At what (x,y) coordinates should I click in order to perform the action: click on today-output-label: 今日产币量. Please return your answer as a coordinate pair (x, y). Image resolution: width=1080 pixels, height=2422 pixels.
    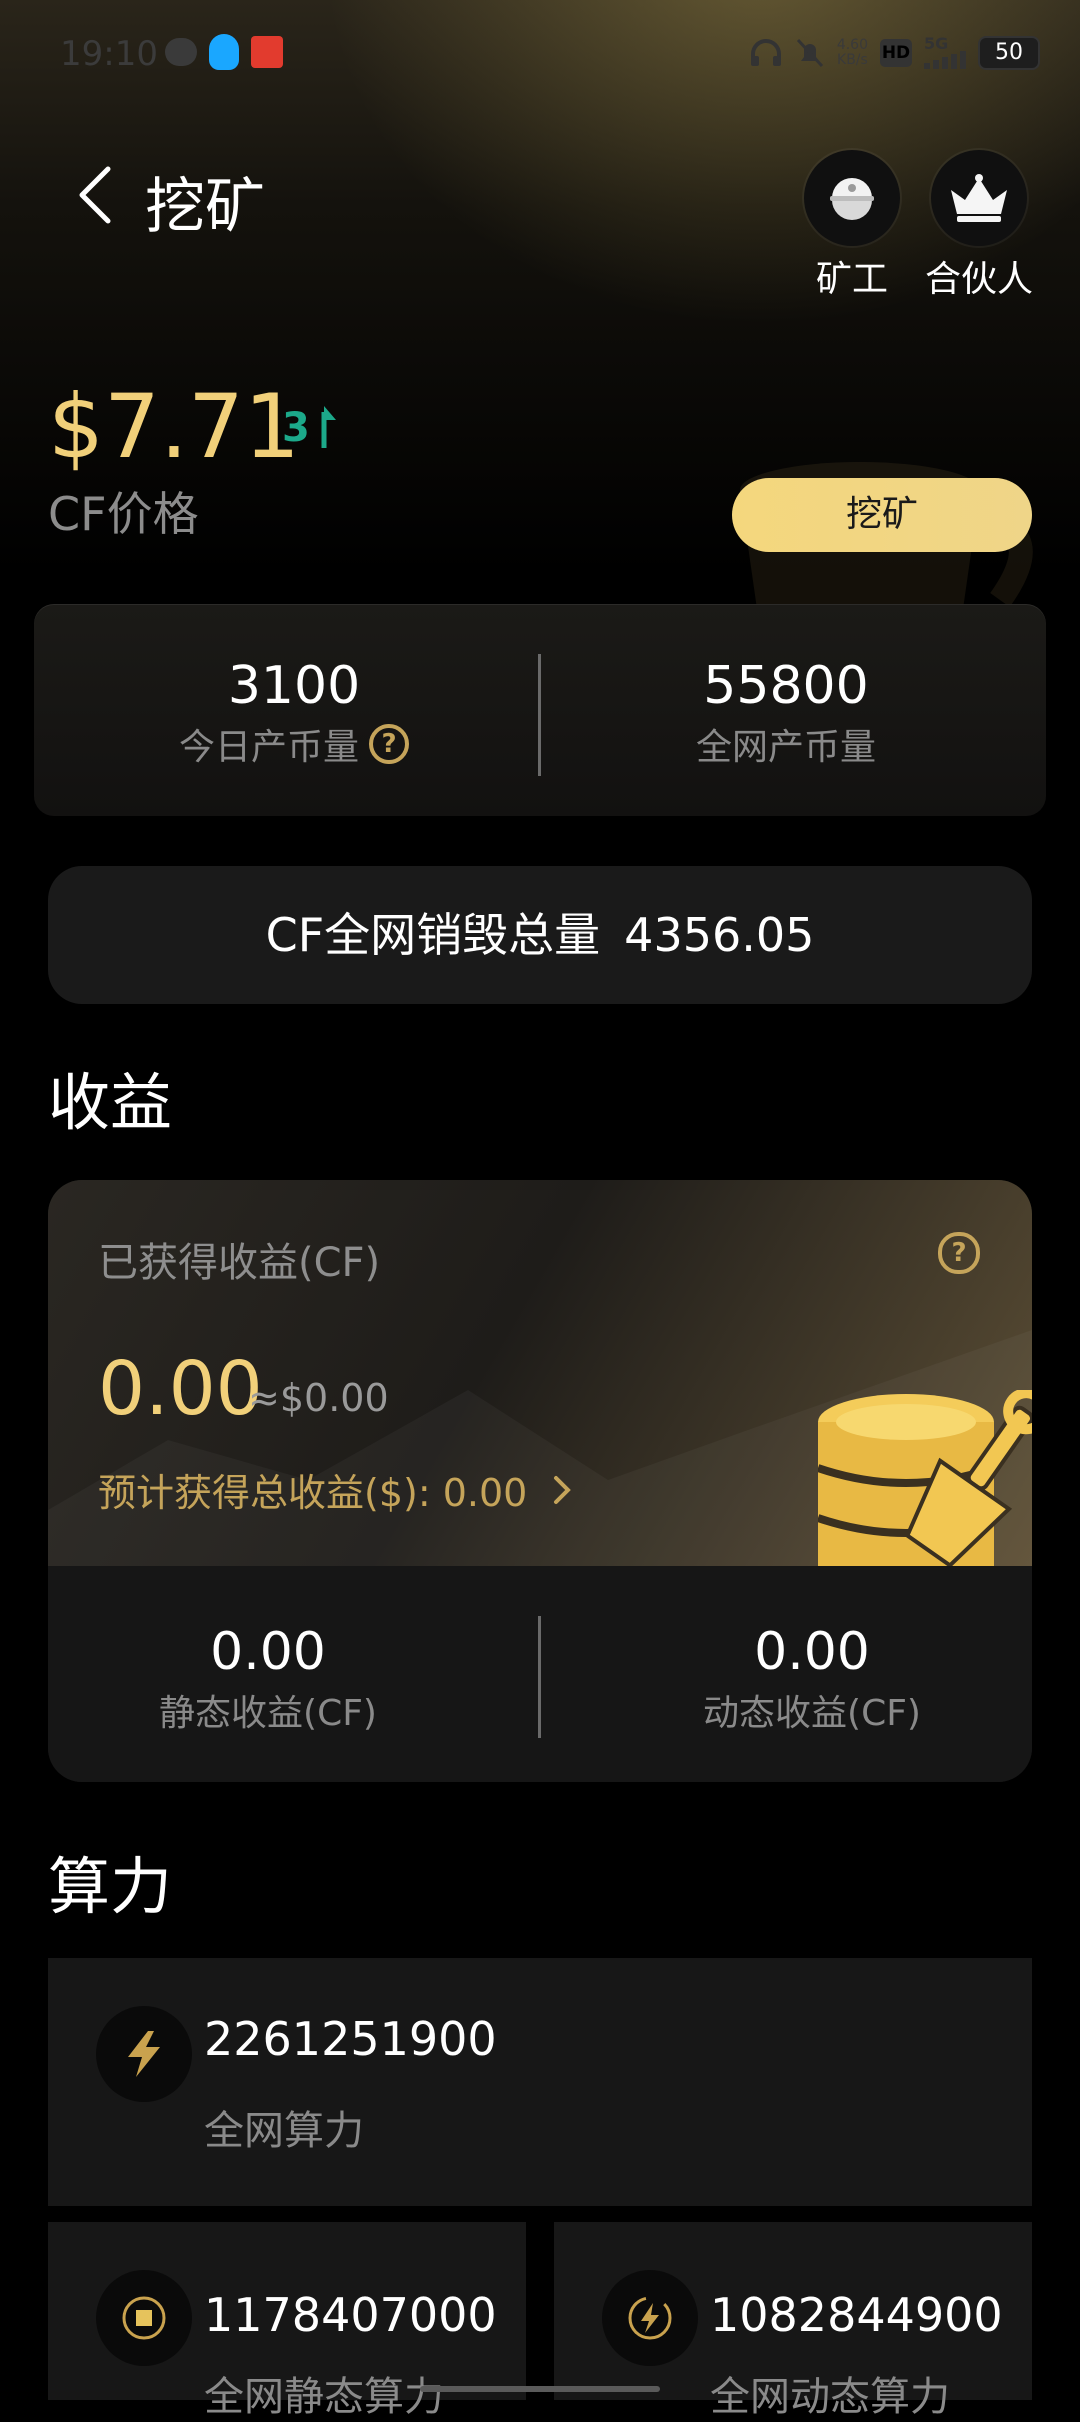
    Looking at the image, I should click on (268, 747).